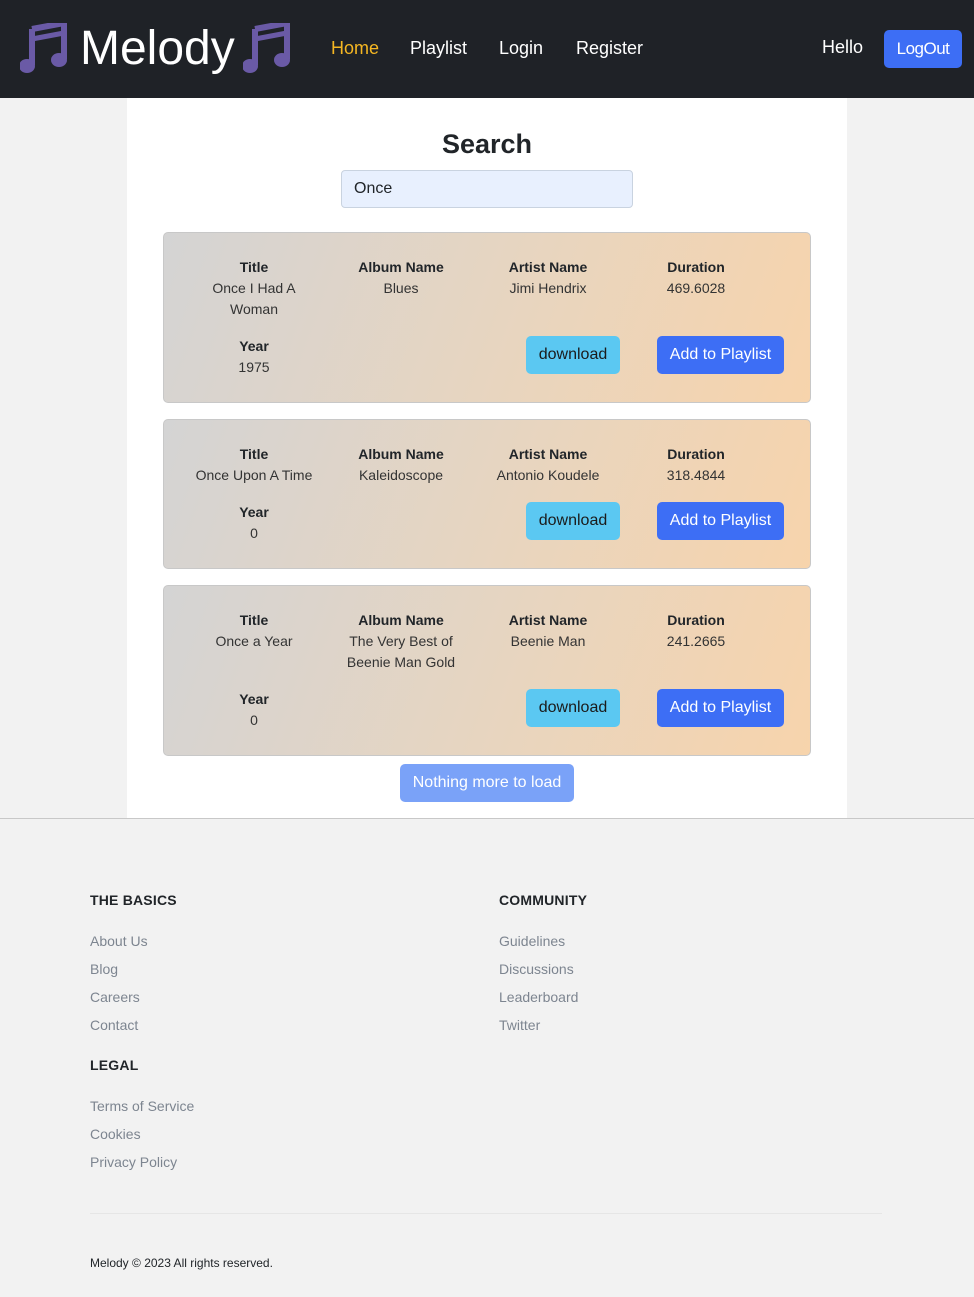 The width and height of the screenshot is (974, 1297). Describe the element at coordinates (696, 631) in the screenshot. I see `duration-cell: Duration 241.2665` at that location.